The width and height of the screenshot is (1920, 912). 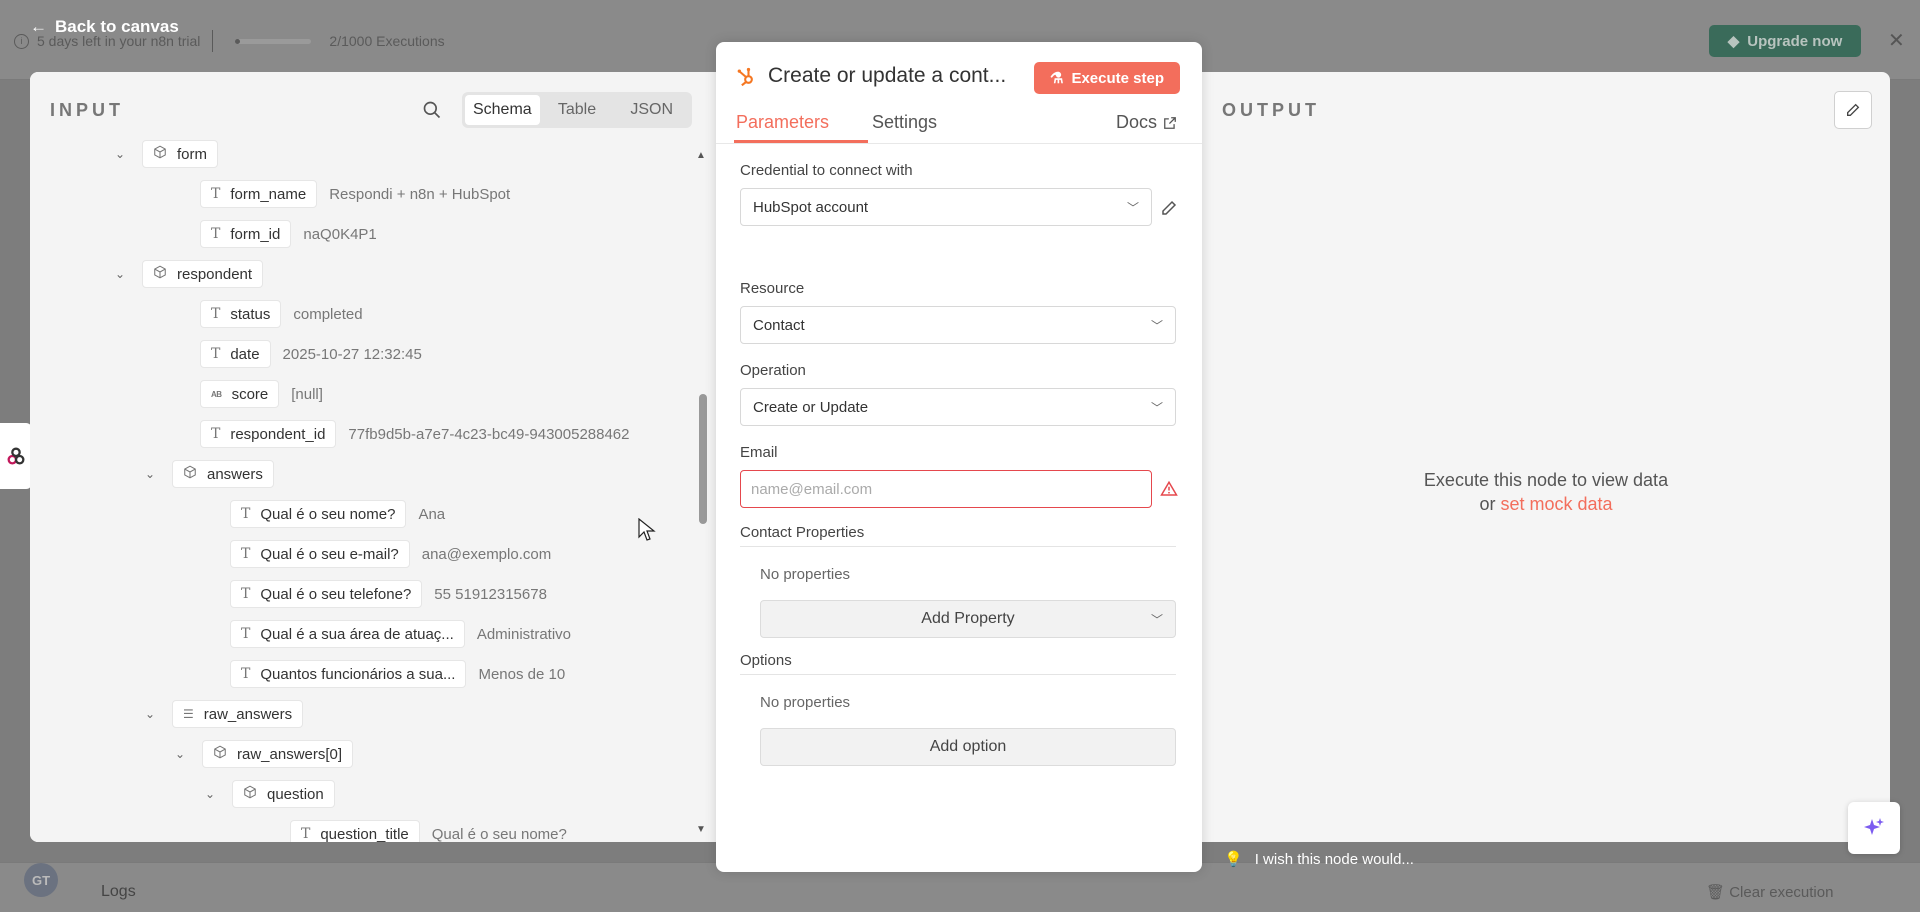 I want to click on list-type-icon: ☰, so click(x=188, y=714).